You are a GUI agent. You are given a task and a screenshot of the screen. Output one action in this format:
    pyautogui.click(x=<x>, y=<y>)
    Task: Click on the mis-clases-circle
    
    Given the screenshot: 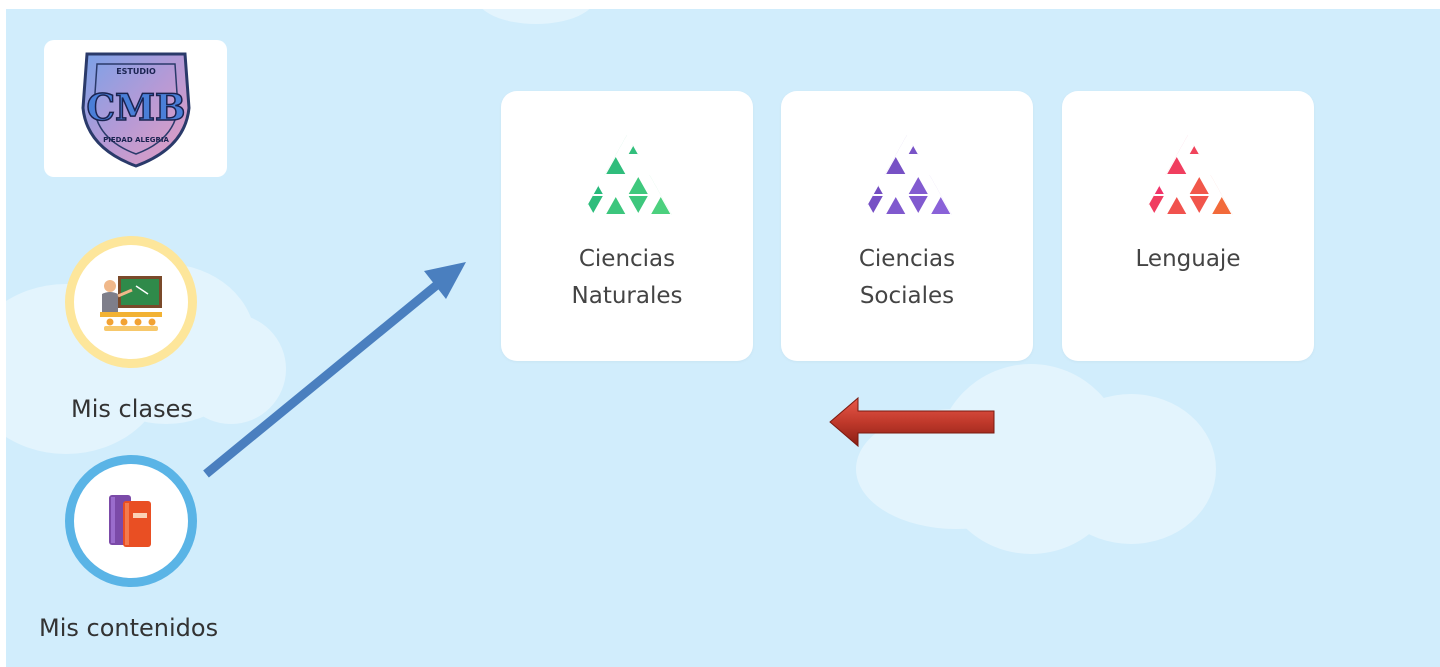 What is the action you would take?
    pyautogui.click(x=131, y=302)
    